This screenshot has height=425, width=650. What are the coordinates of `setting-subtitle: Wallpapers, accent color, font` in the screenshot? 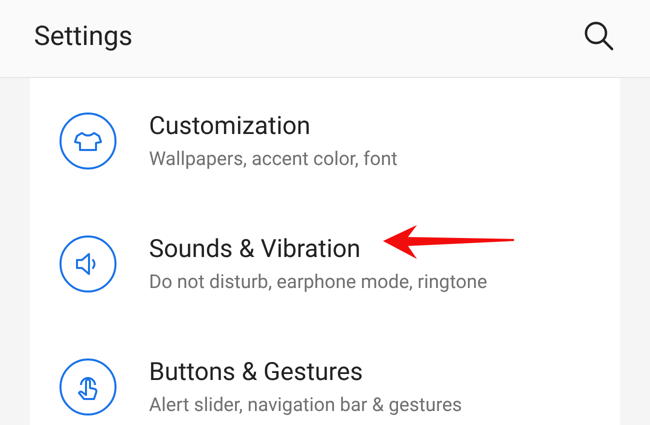 It's located at (273, 158).